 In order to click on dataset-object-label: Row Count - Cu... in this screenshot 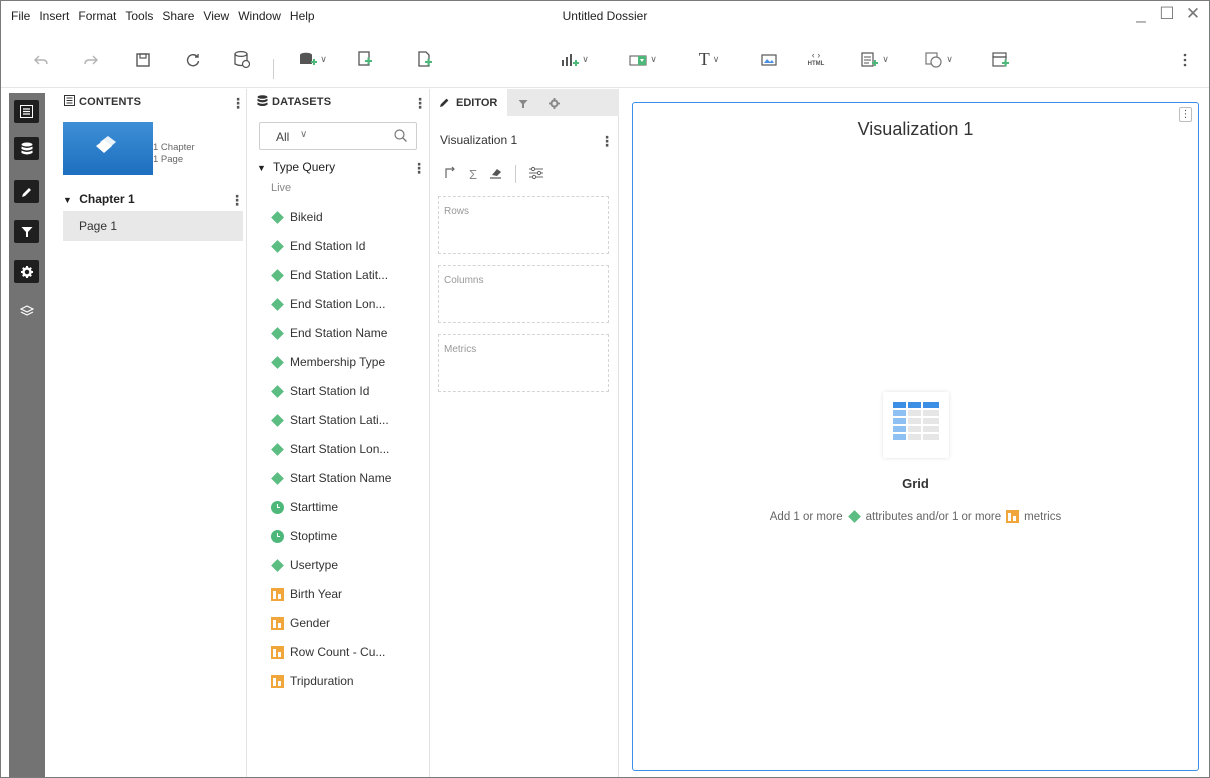, I will do `click(338, 652)`.